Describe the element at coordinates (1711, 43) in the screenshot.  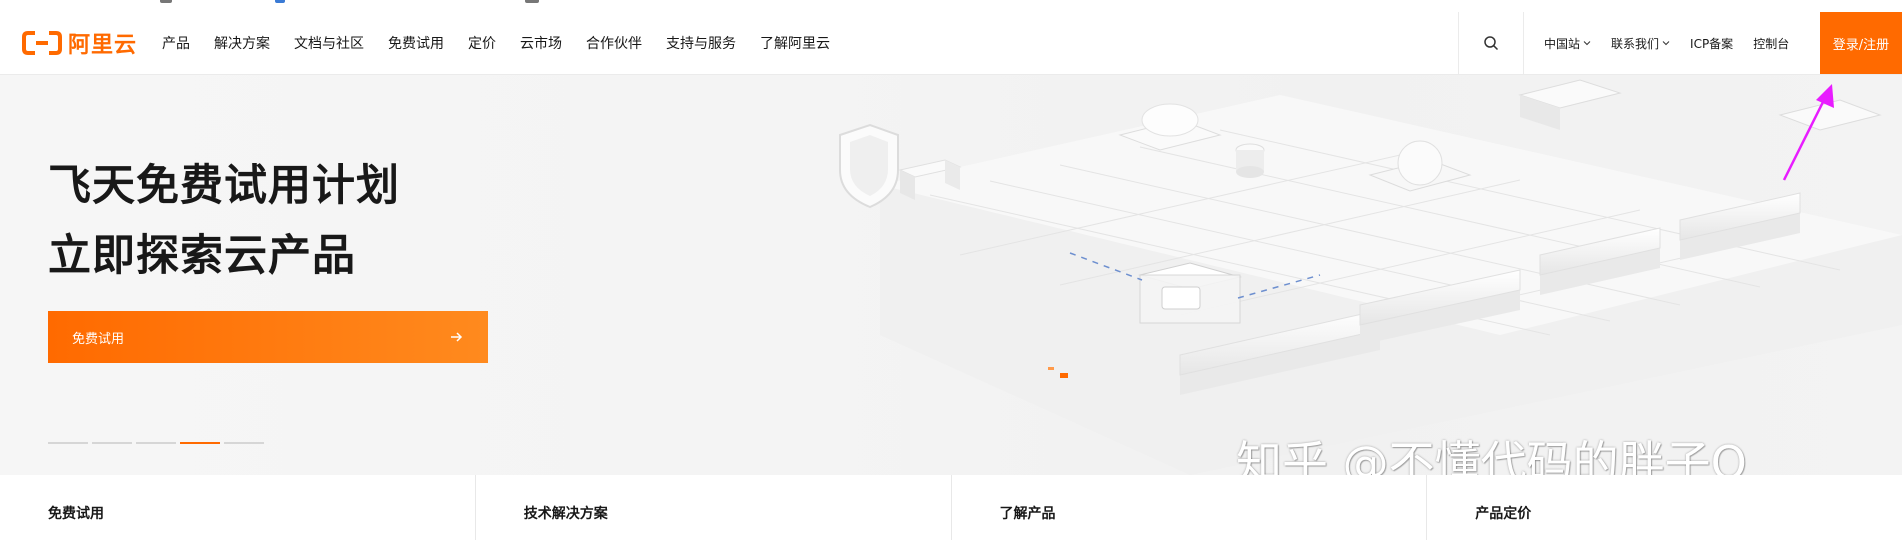
I see `icp-link: ICP备案` at that location.